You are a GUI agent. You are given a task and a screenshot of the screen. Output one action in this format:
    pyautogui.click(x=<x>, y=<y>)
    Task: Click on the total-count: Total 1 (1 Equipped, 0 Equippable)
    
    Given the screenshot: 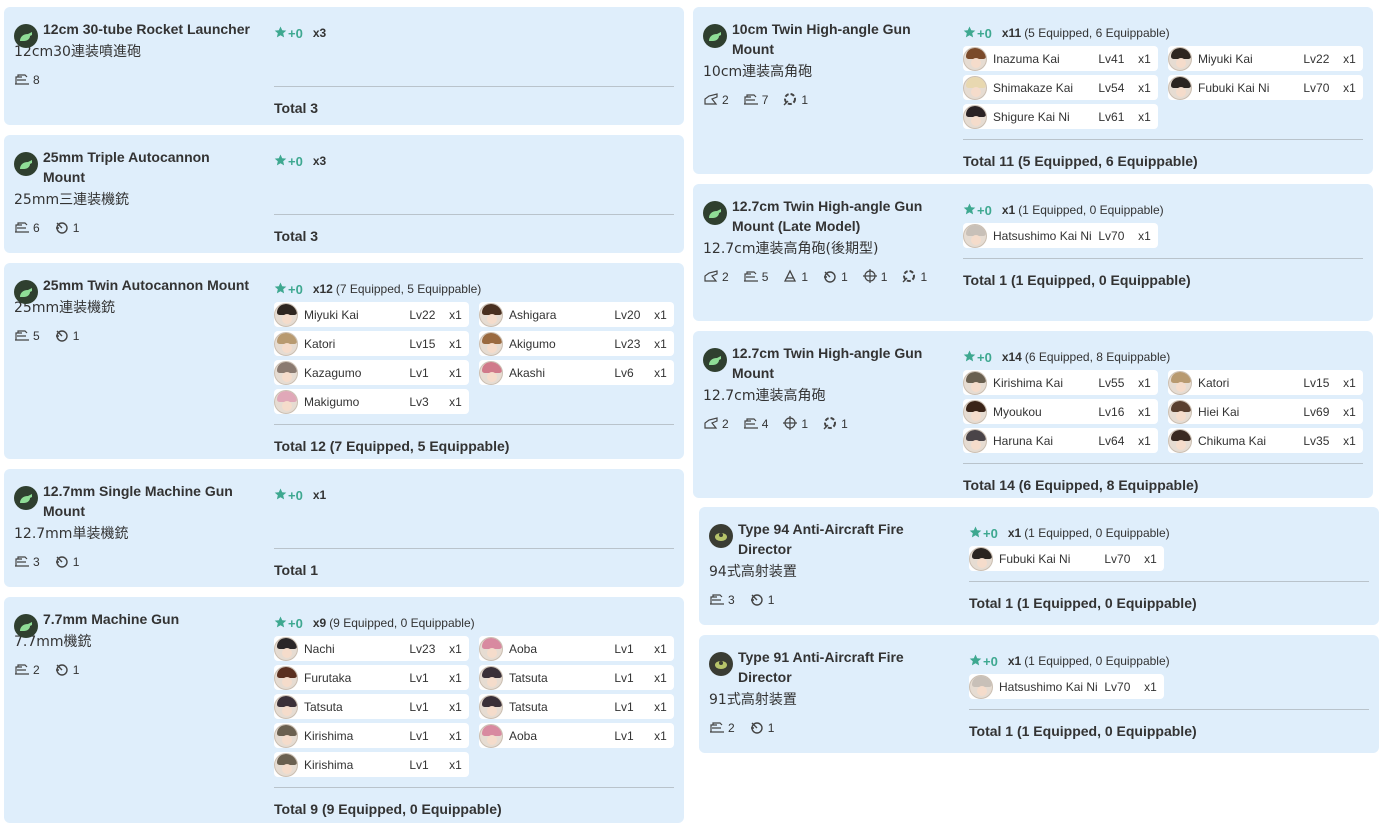 What is the action you would take?
    pyautogui.click(x=1077, y=280)
    